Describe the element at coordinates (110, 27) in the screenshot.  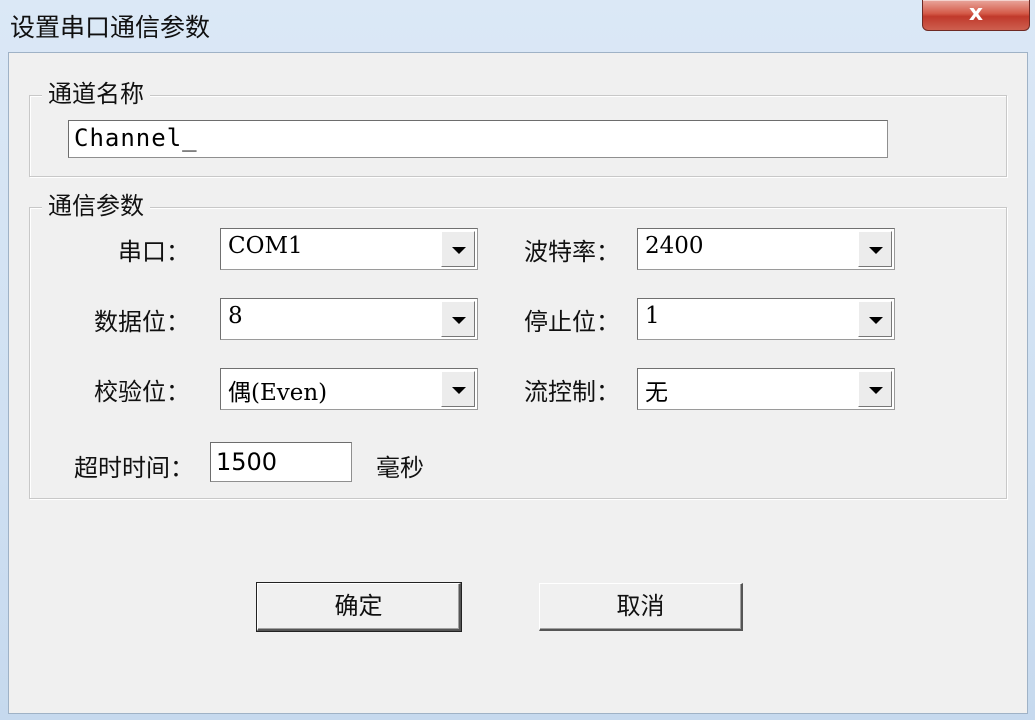
I see `window-title: 设置串口通信参数` at that location.